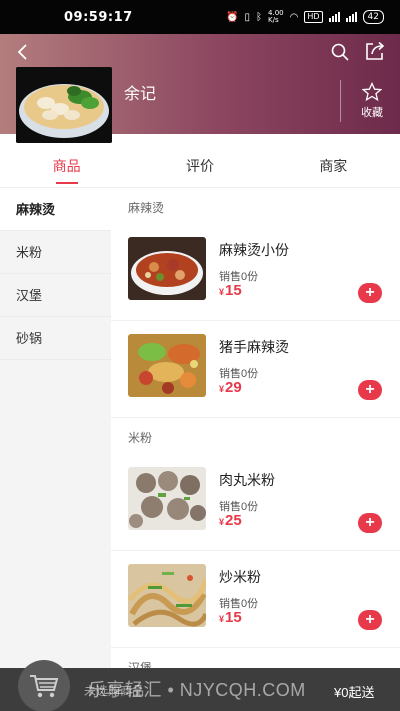  Describe the element at coordinates (313, 17) in the screenshot. I see `hd-icon: HD` at that location.